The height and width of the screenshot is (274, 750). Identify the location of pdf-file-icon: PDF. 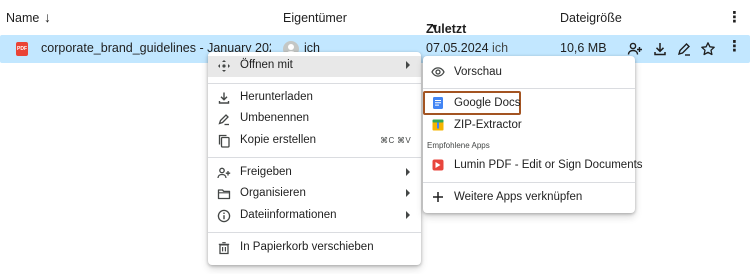
(22, 49).